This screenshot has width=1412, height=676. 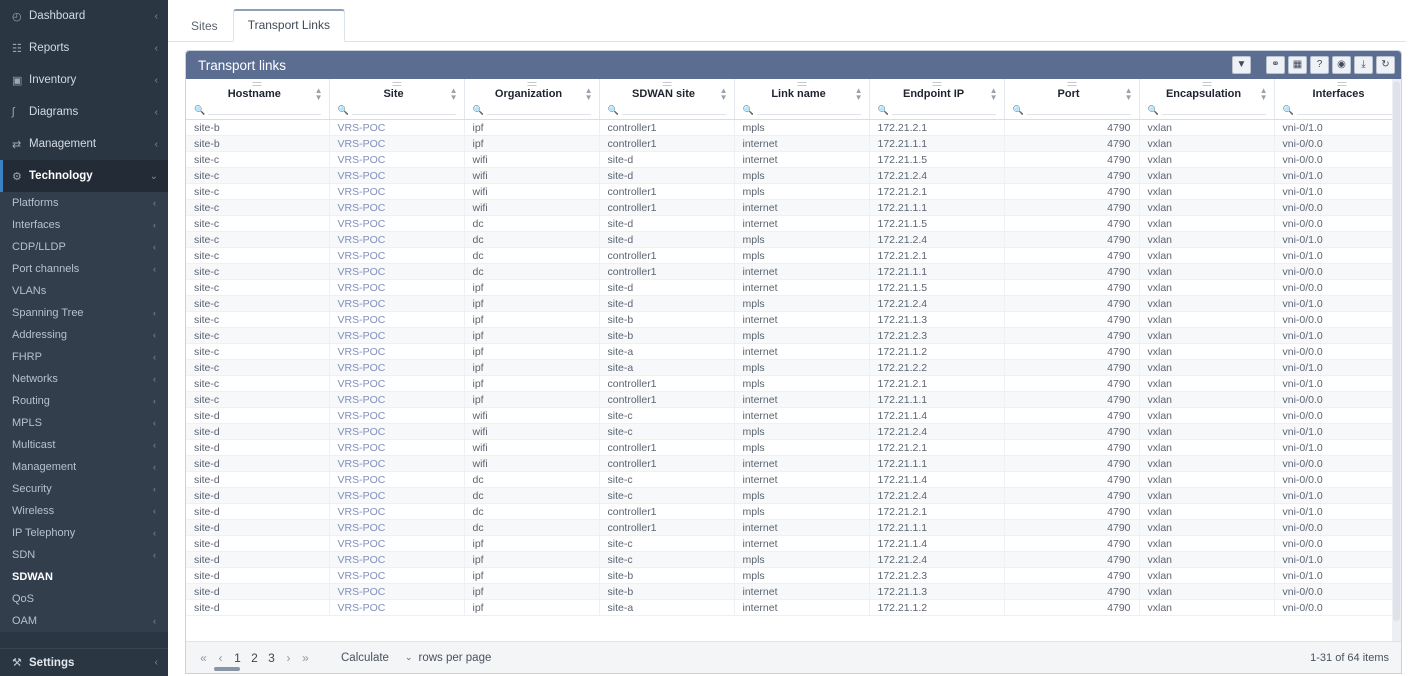 I want to click on download-icon: ⤓, so click(x=1363, y=65).